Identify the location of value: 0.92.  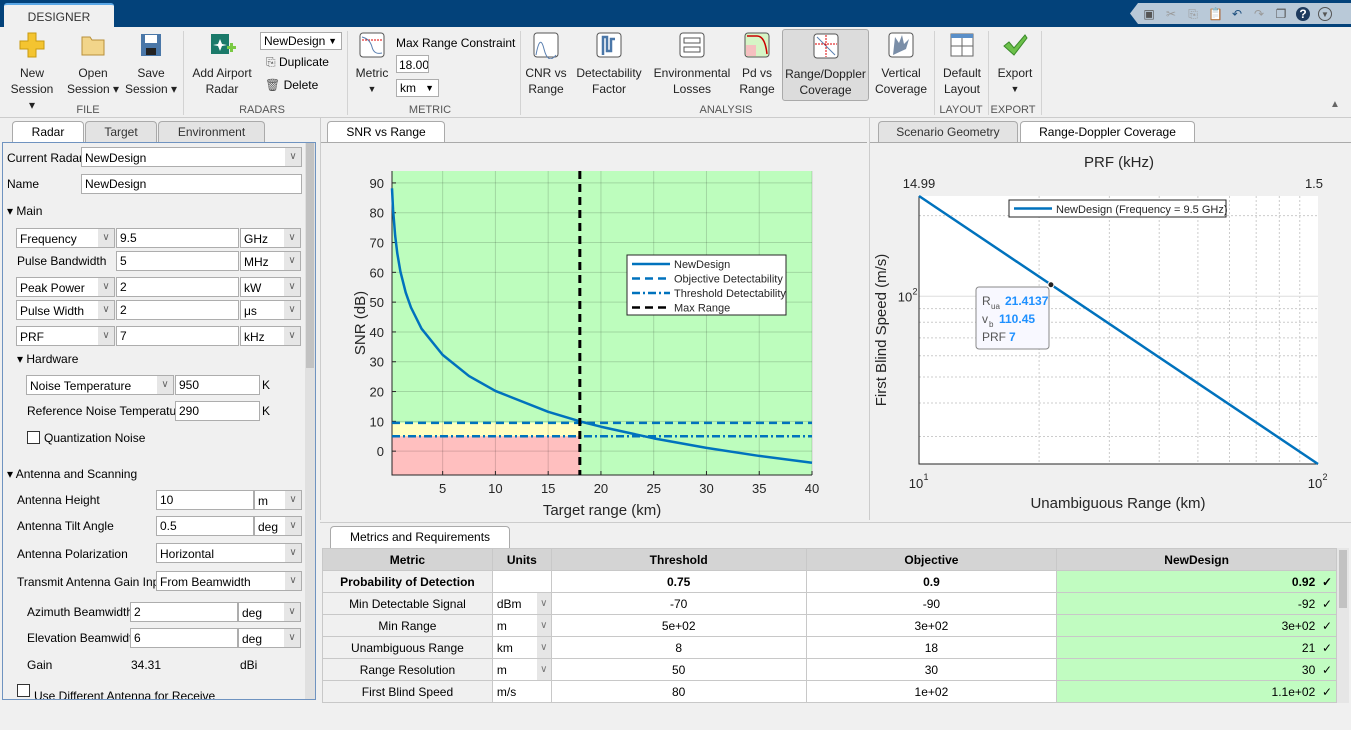
(1303, 581).